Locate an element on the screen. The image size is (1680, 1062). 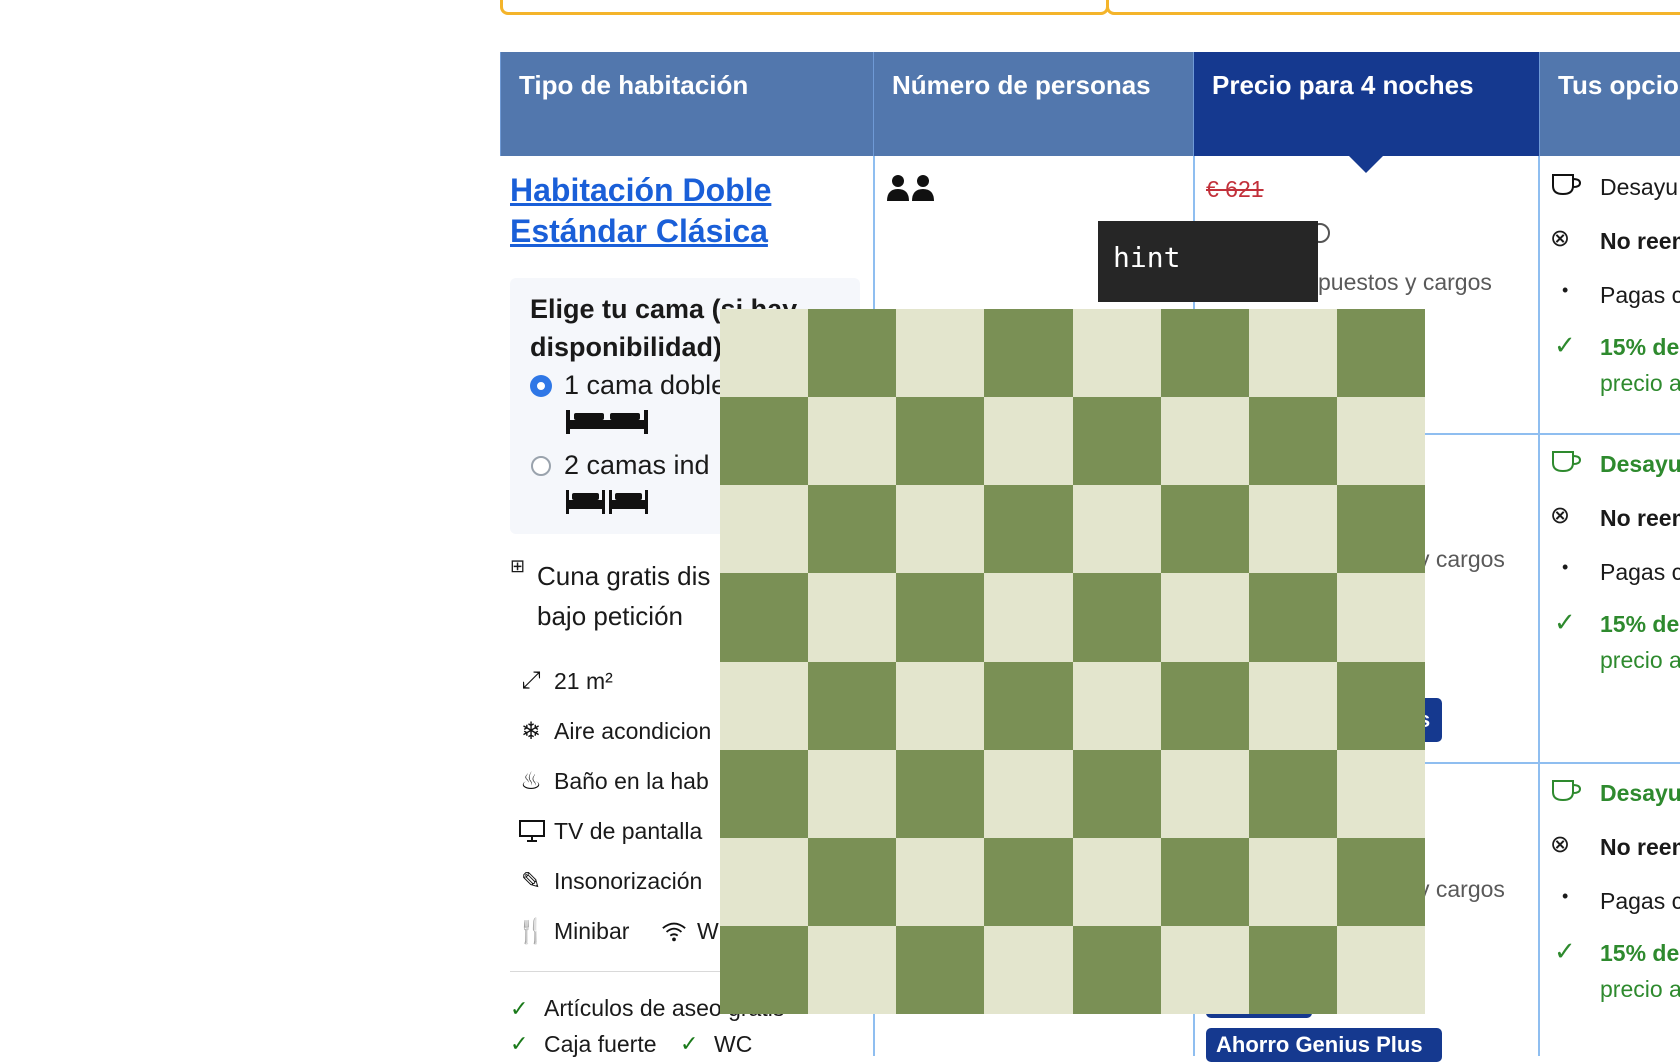
column-divider is located at coordinates (1539, 606).